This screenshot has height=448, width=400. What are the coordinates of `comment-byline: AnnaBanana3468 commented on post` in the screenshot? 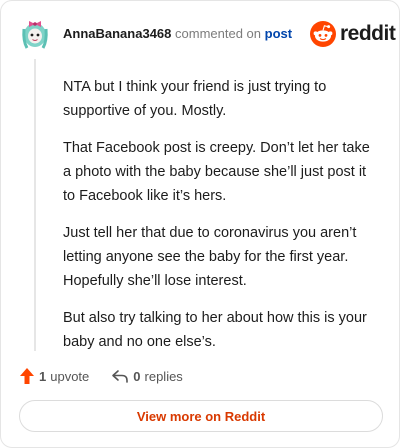 It's located at (177, 34).